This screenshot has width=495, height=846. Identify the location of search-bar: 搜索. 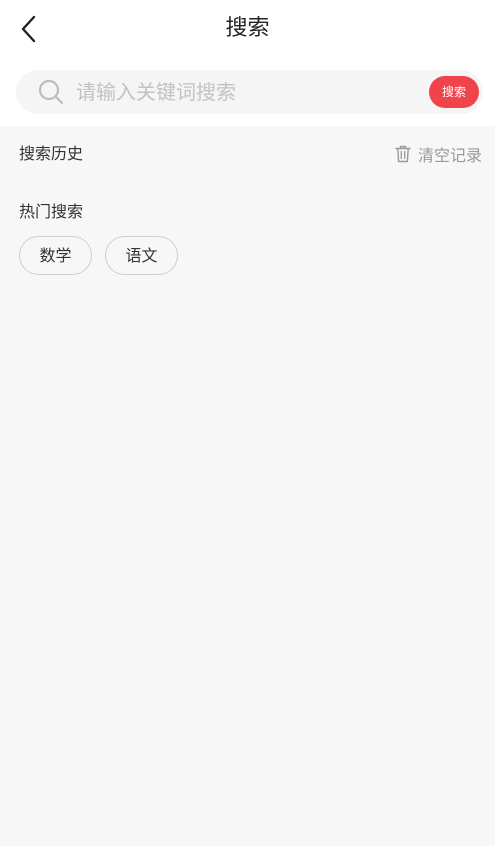
(247, 92).